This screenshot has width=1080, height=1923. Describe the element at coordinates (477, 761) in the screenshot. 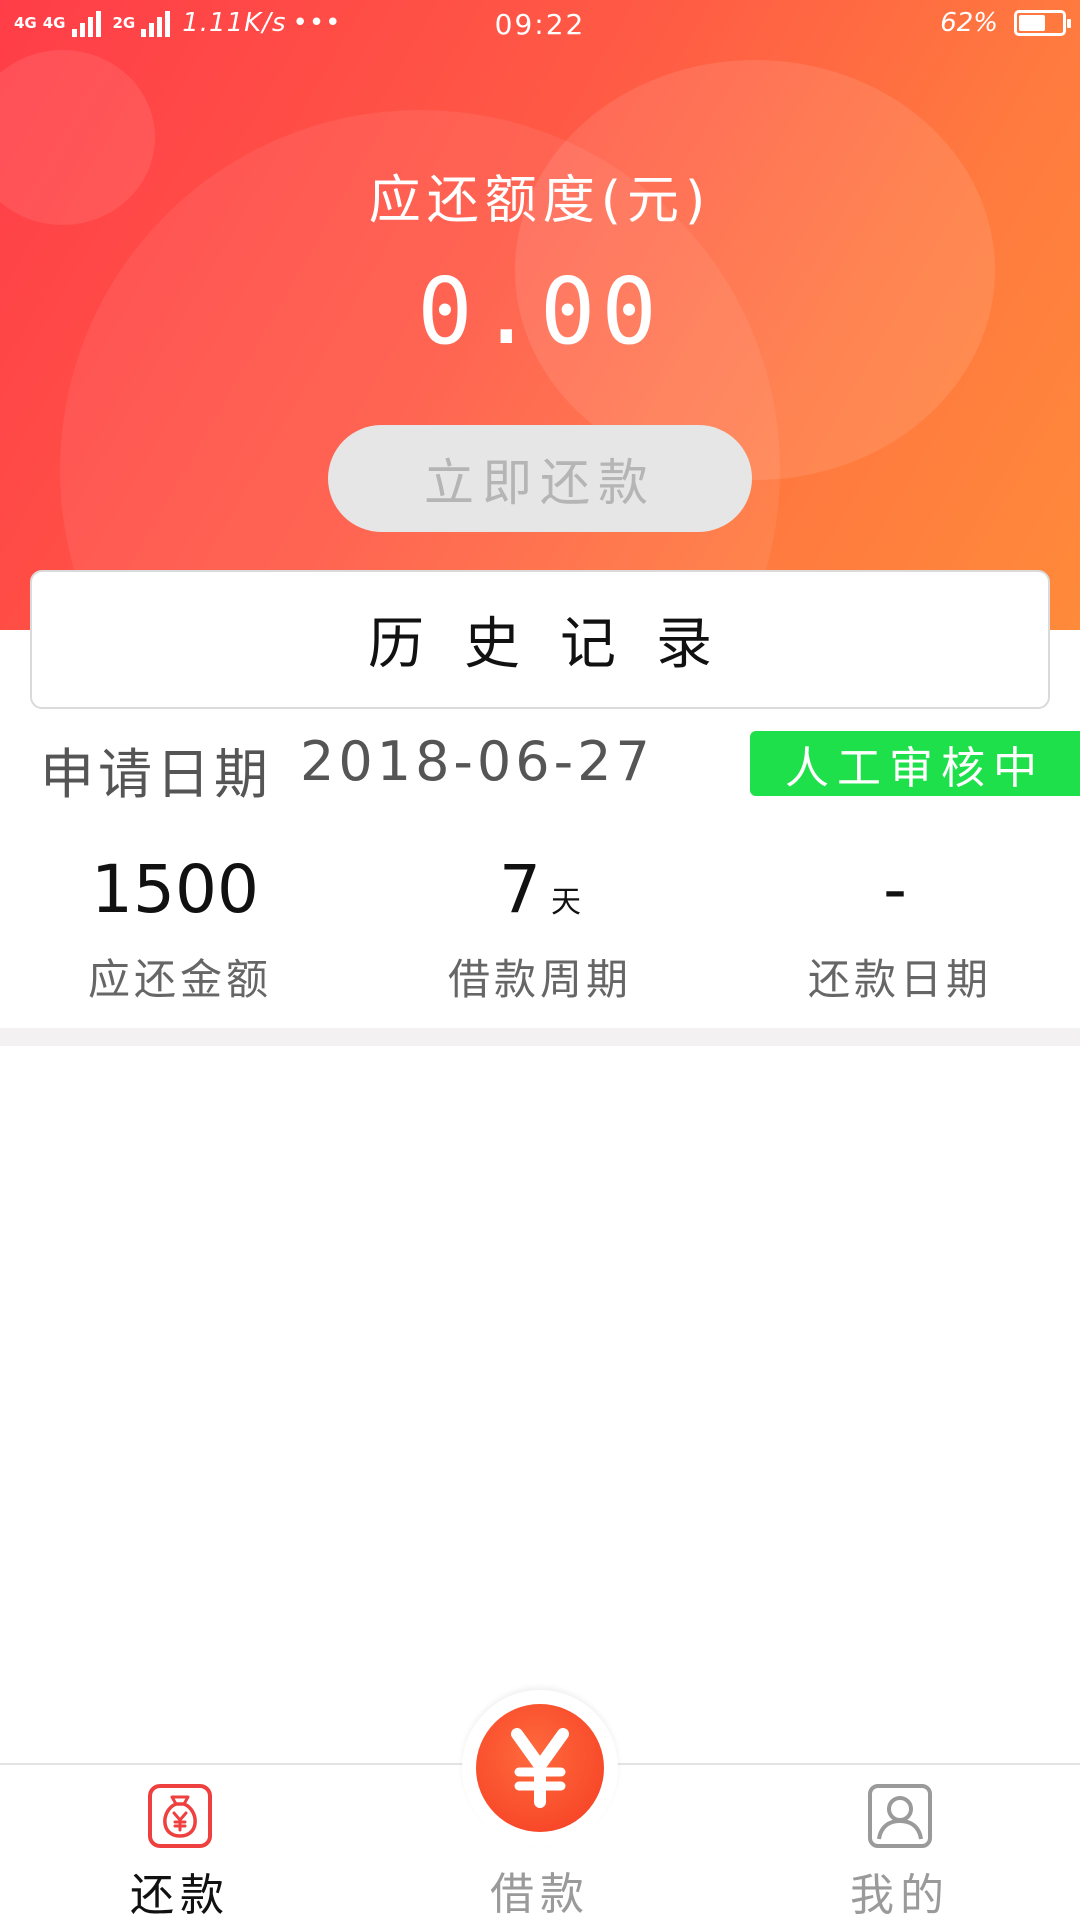

I see `apply-date-value: 2018-06-27` at that location.